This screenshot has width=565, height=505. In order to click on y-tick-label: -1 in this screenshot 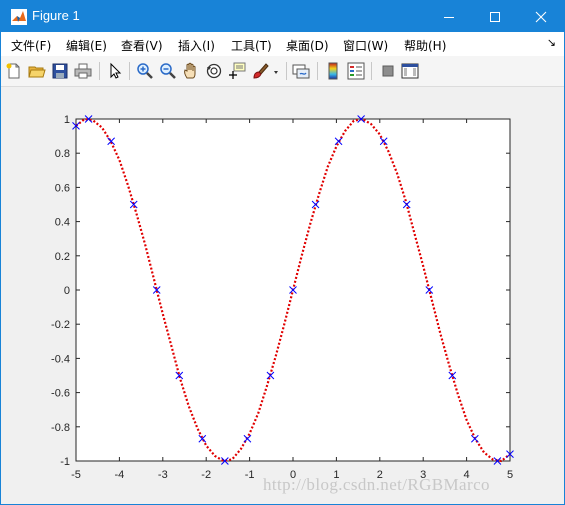, I will do `click(65, 462)`.